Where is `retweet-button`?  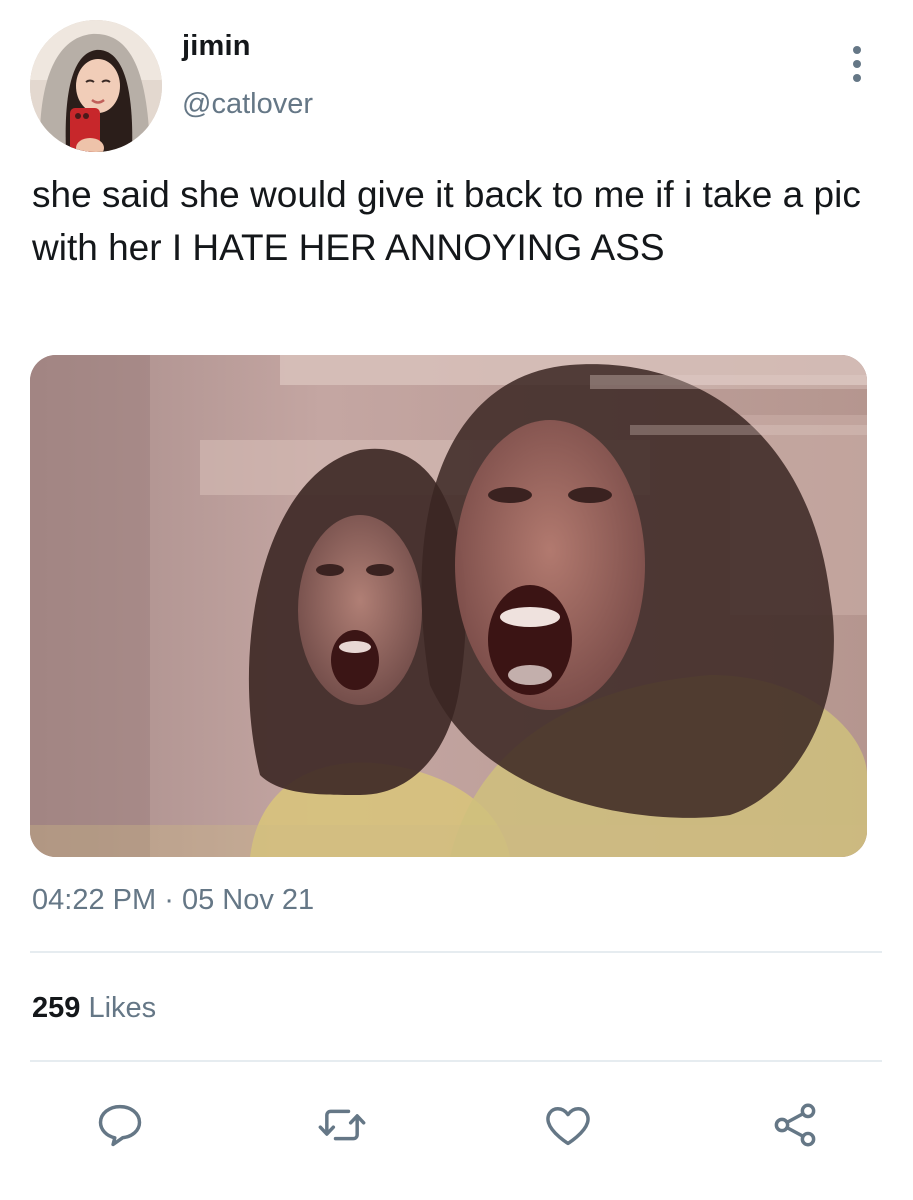 retweet-button is located at coordinates (342, 1125).